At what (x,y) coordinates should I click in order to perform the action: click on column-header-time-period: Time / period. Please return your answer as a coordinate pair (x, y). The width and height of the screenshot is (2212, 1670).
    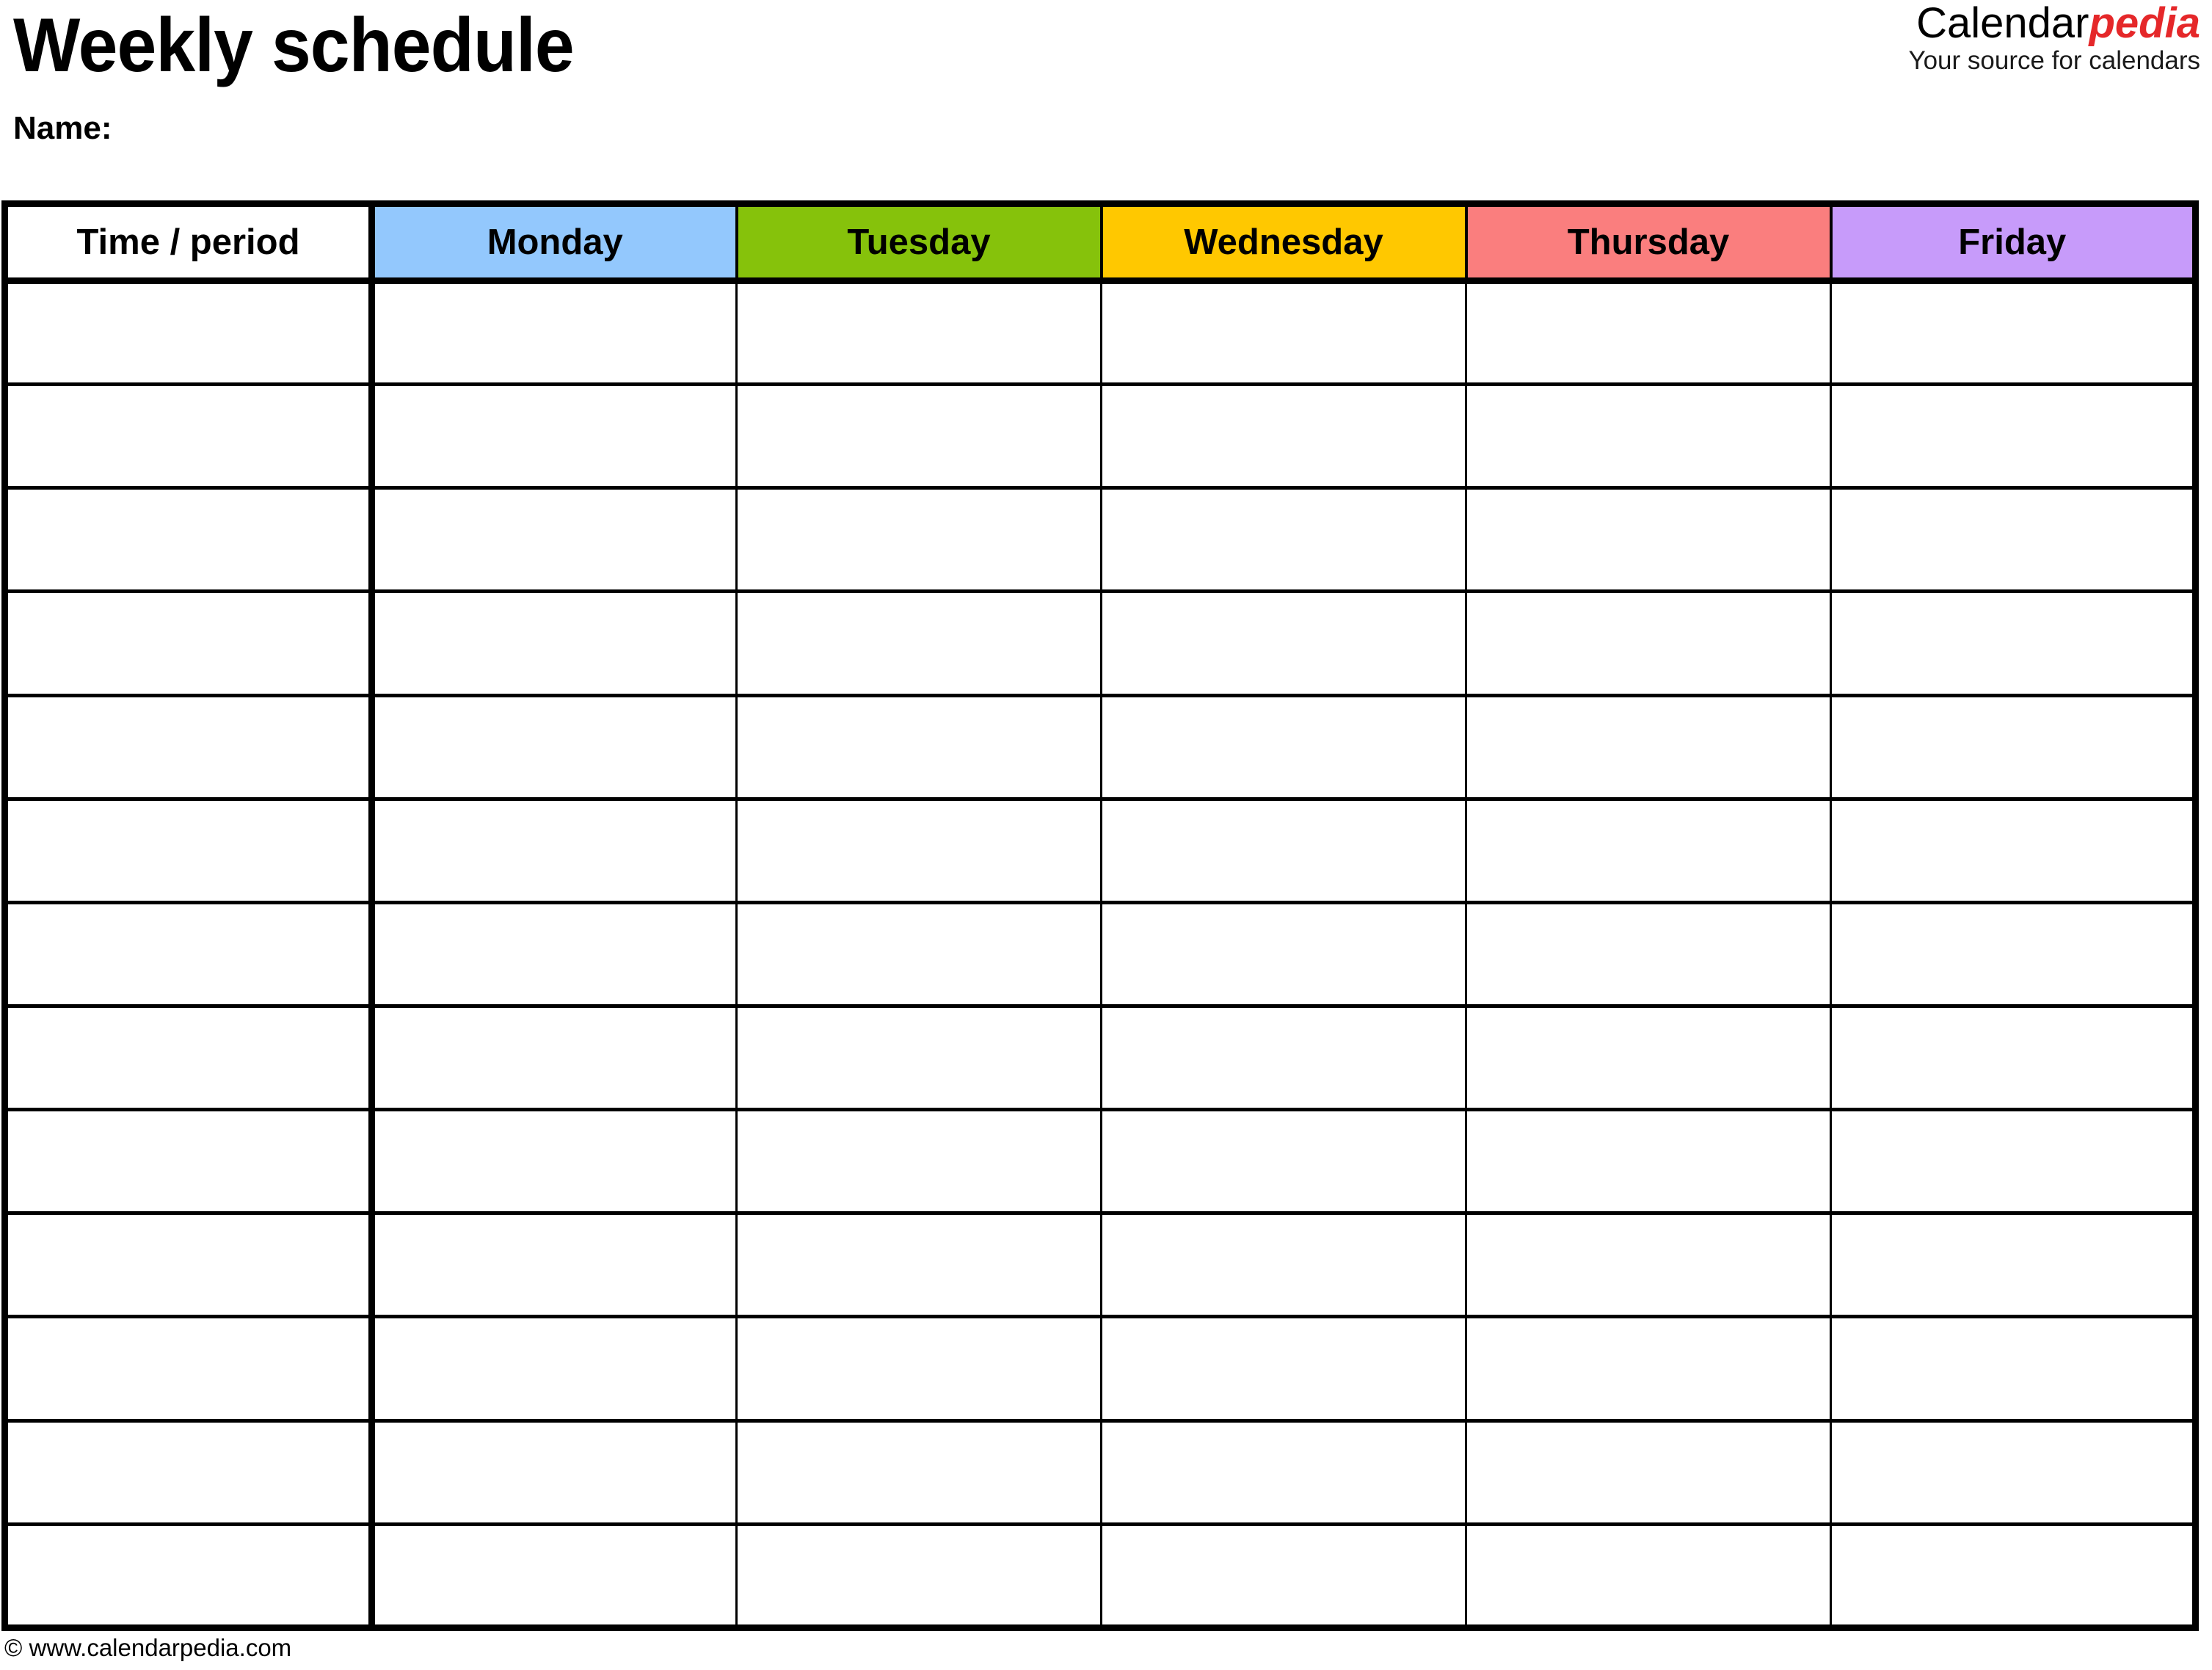
    Looking at the image, I should click on (188, 242).